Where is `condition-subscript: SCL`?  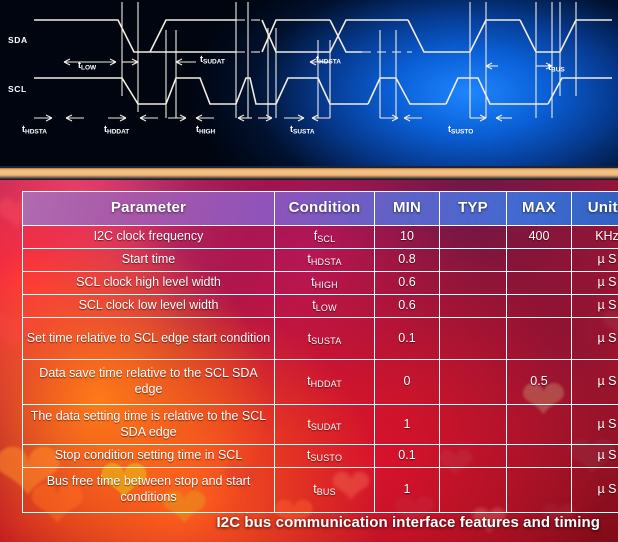
condition-subscript: SCL is located at coordinates (326, 239).